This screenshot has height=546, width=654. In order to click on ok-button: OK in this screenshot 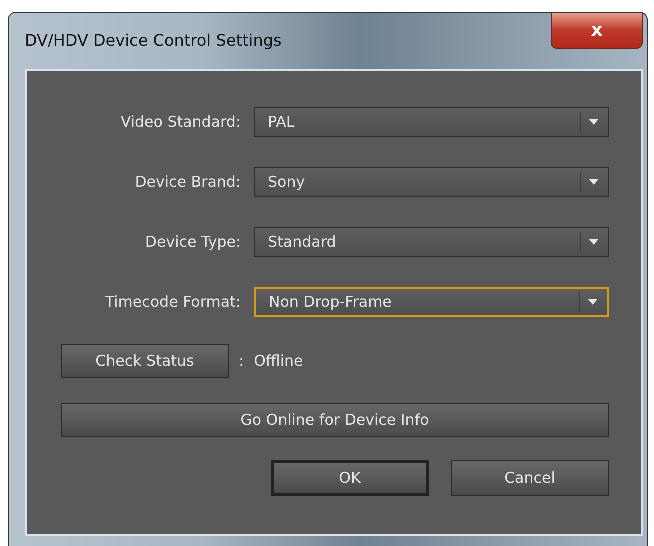, I will do `click(350, 478)`.